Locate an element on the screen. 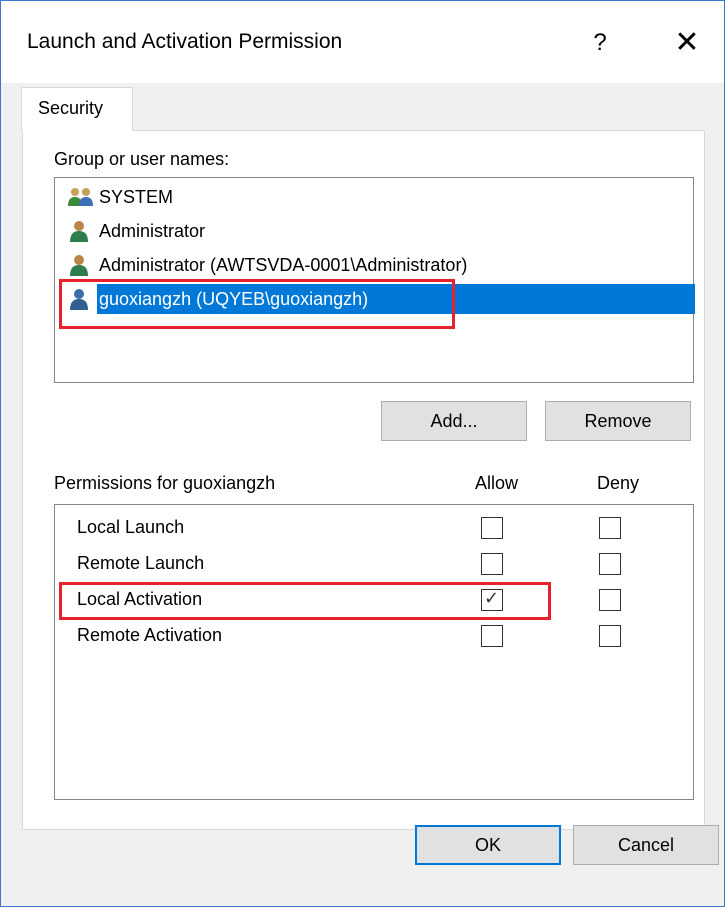 The width and height of the screenshot is (725, 907). users-group-icon is located at coordinates (80, 197).